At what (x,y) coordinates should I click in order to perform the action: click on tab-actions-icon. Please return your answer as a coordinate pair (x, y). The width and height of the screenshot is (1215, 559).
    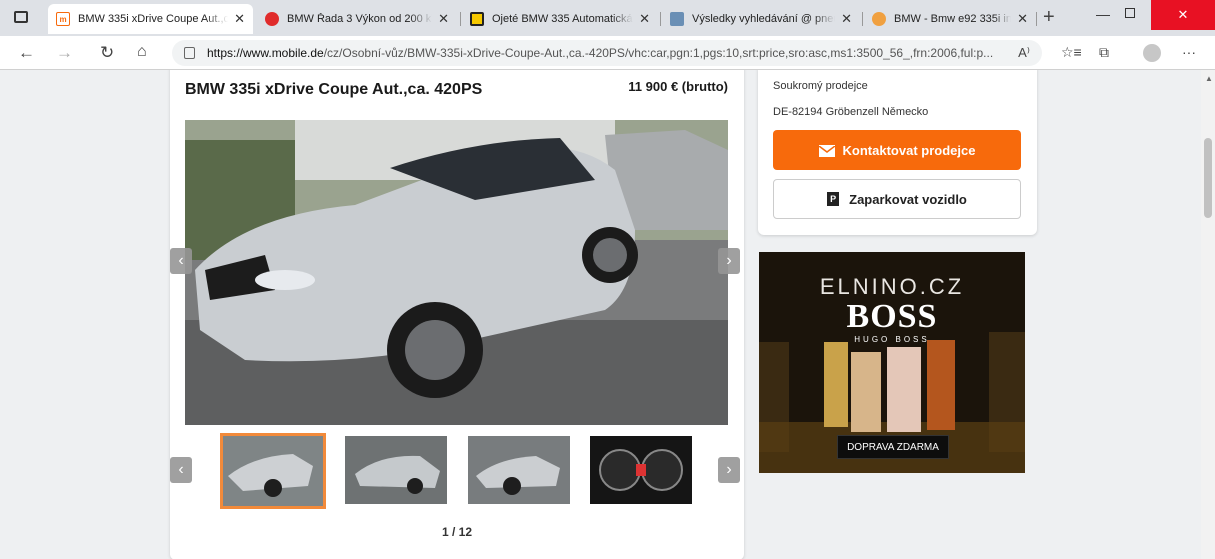
    Looking at the image, I should click on (21, 17).